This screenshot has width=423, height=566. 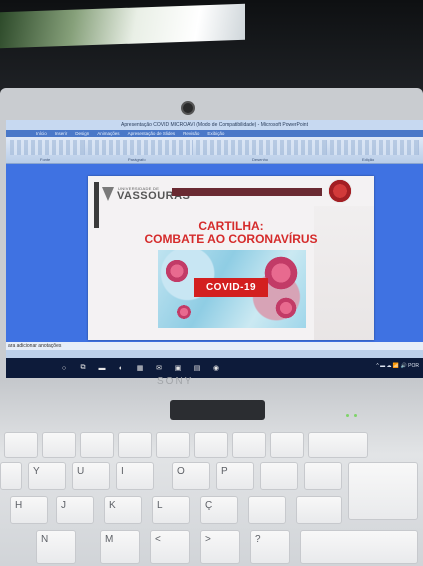 What do you see at coordinates (191, 133) in the screenshot?
I see `tab-revisao: Revisão` at bounding box center [191, 133].